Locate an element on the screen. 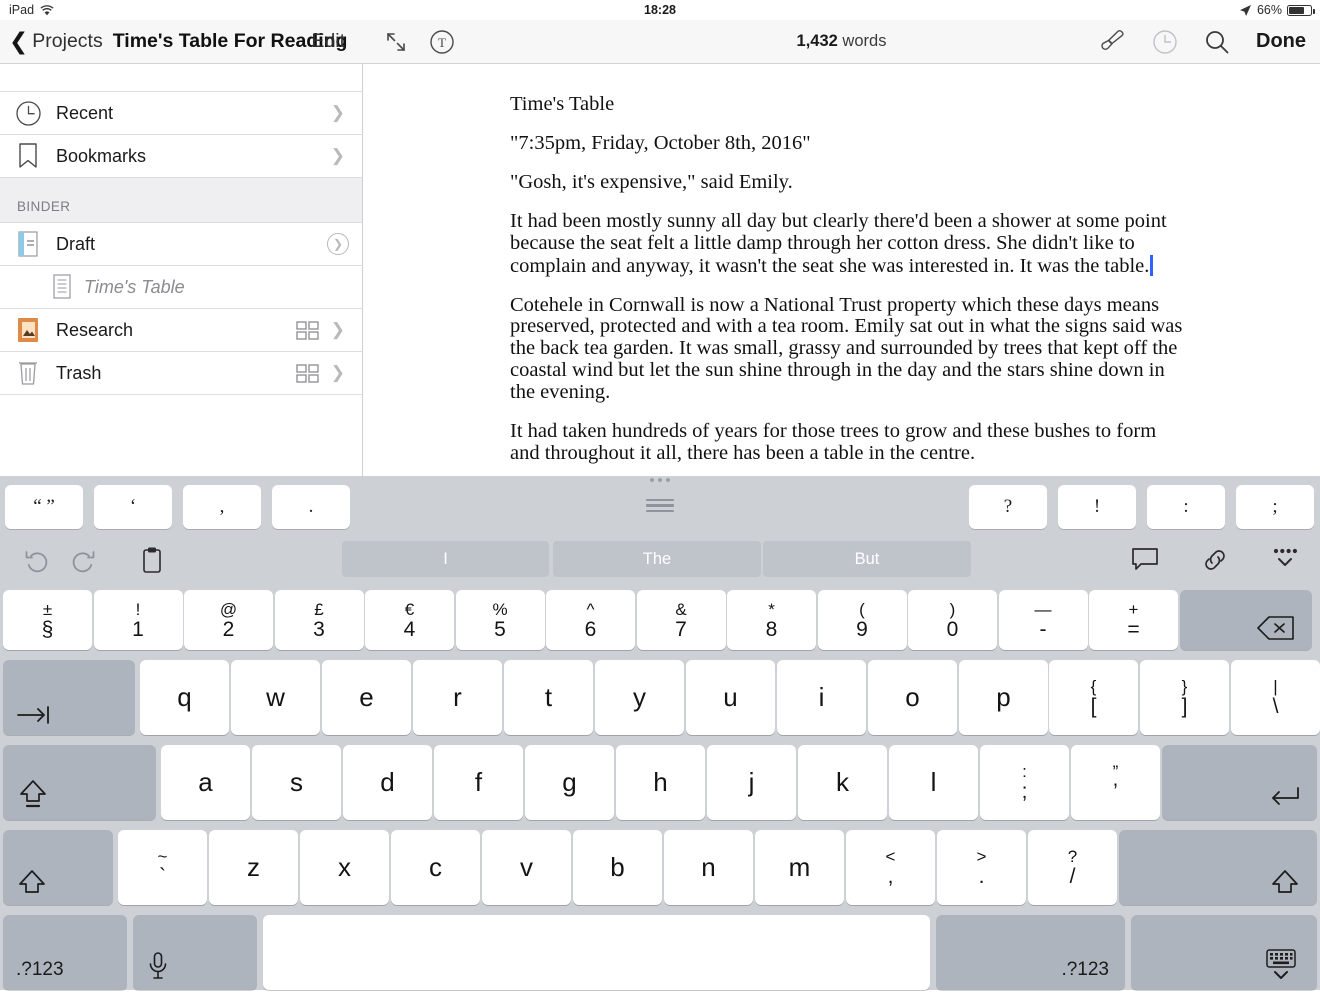 The width and height of the screenshot is (1320, 996). key-n: n is located at coordinates (708, 867).